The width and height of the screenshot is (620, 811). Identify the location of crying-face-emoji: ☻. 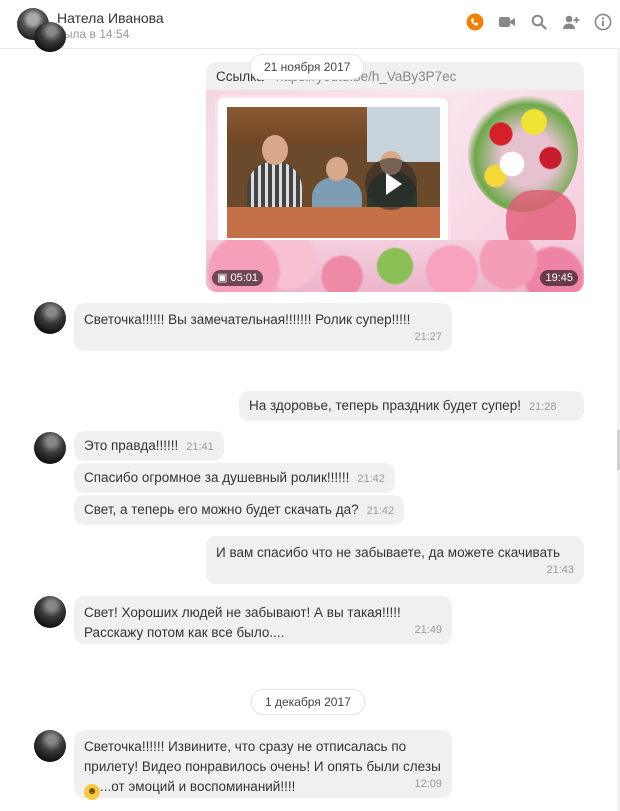
(92, 792).